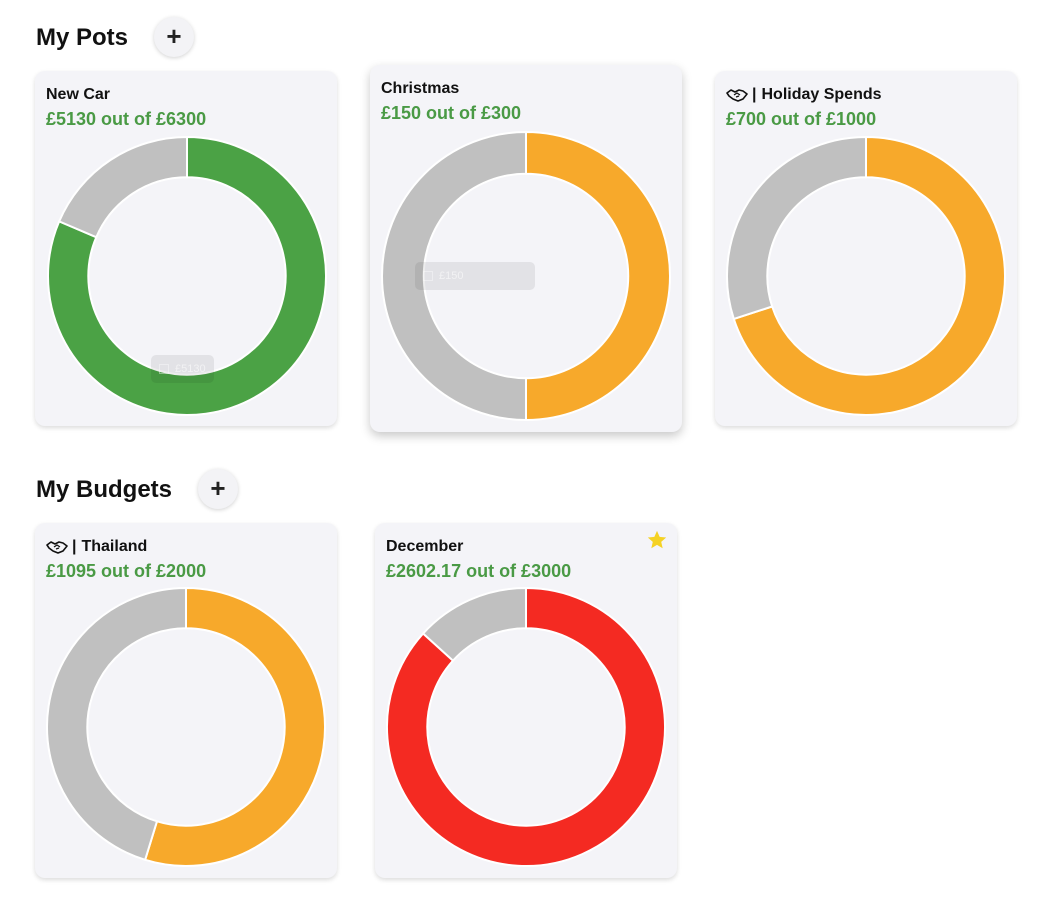 This screenshot has height=915, width=1057. Describe the element at coordinates (451, 276) in the screenshot. I see `tooltip-text: £150` at that location.